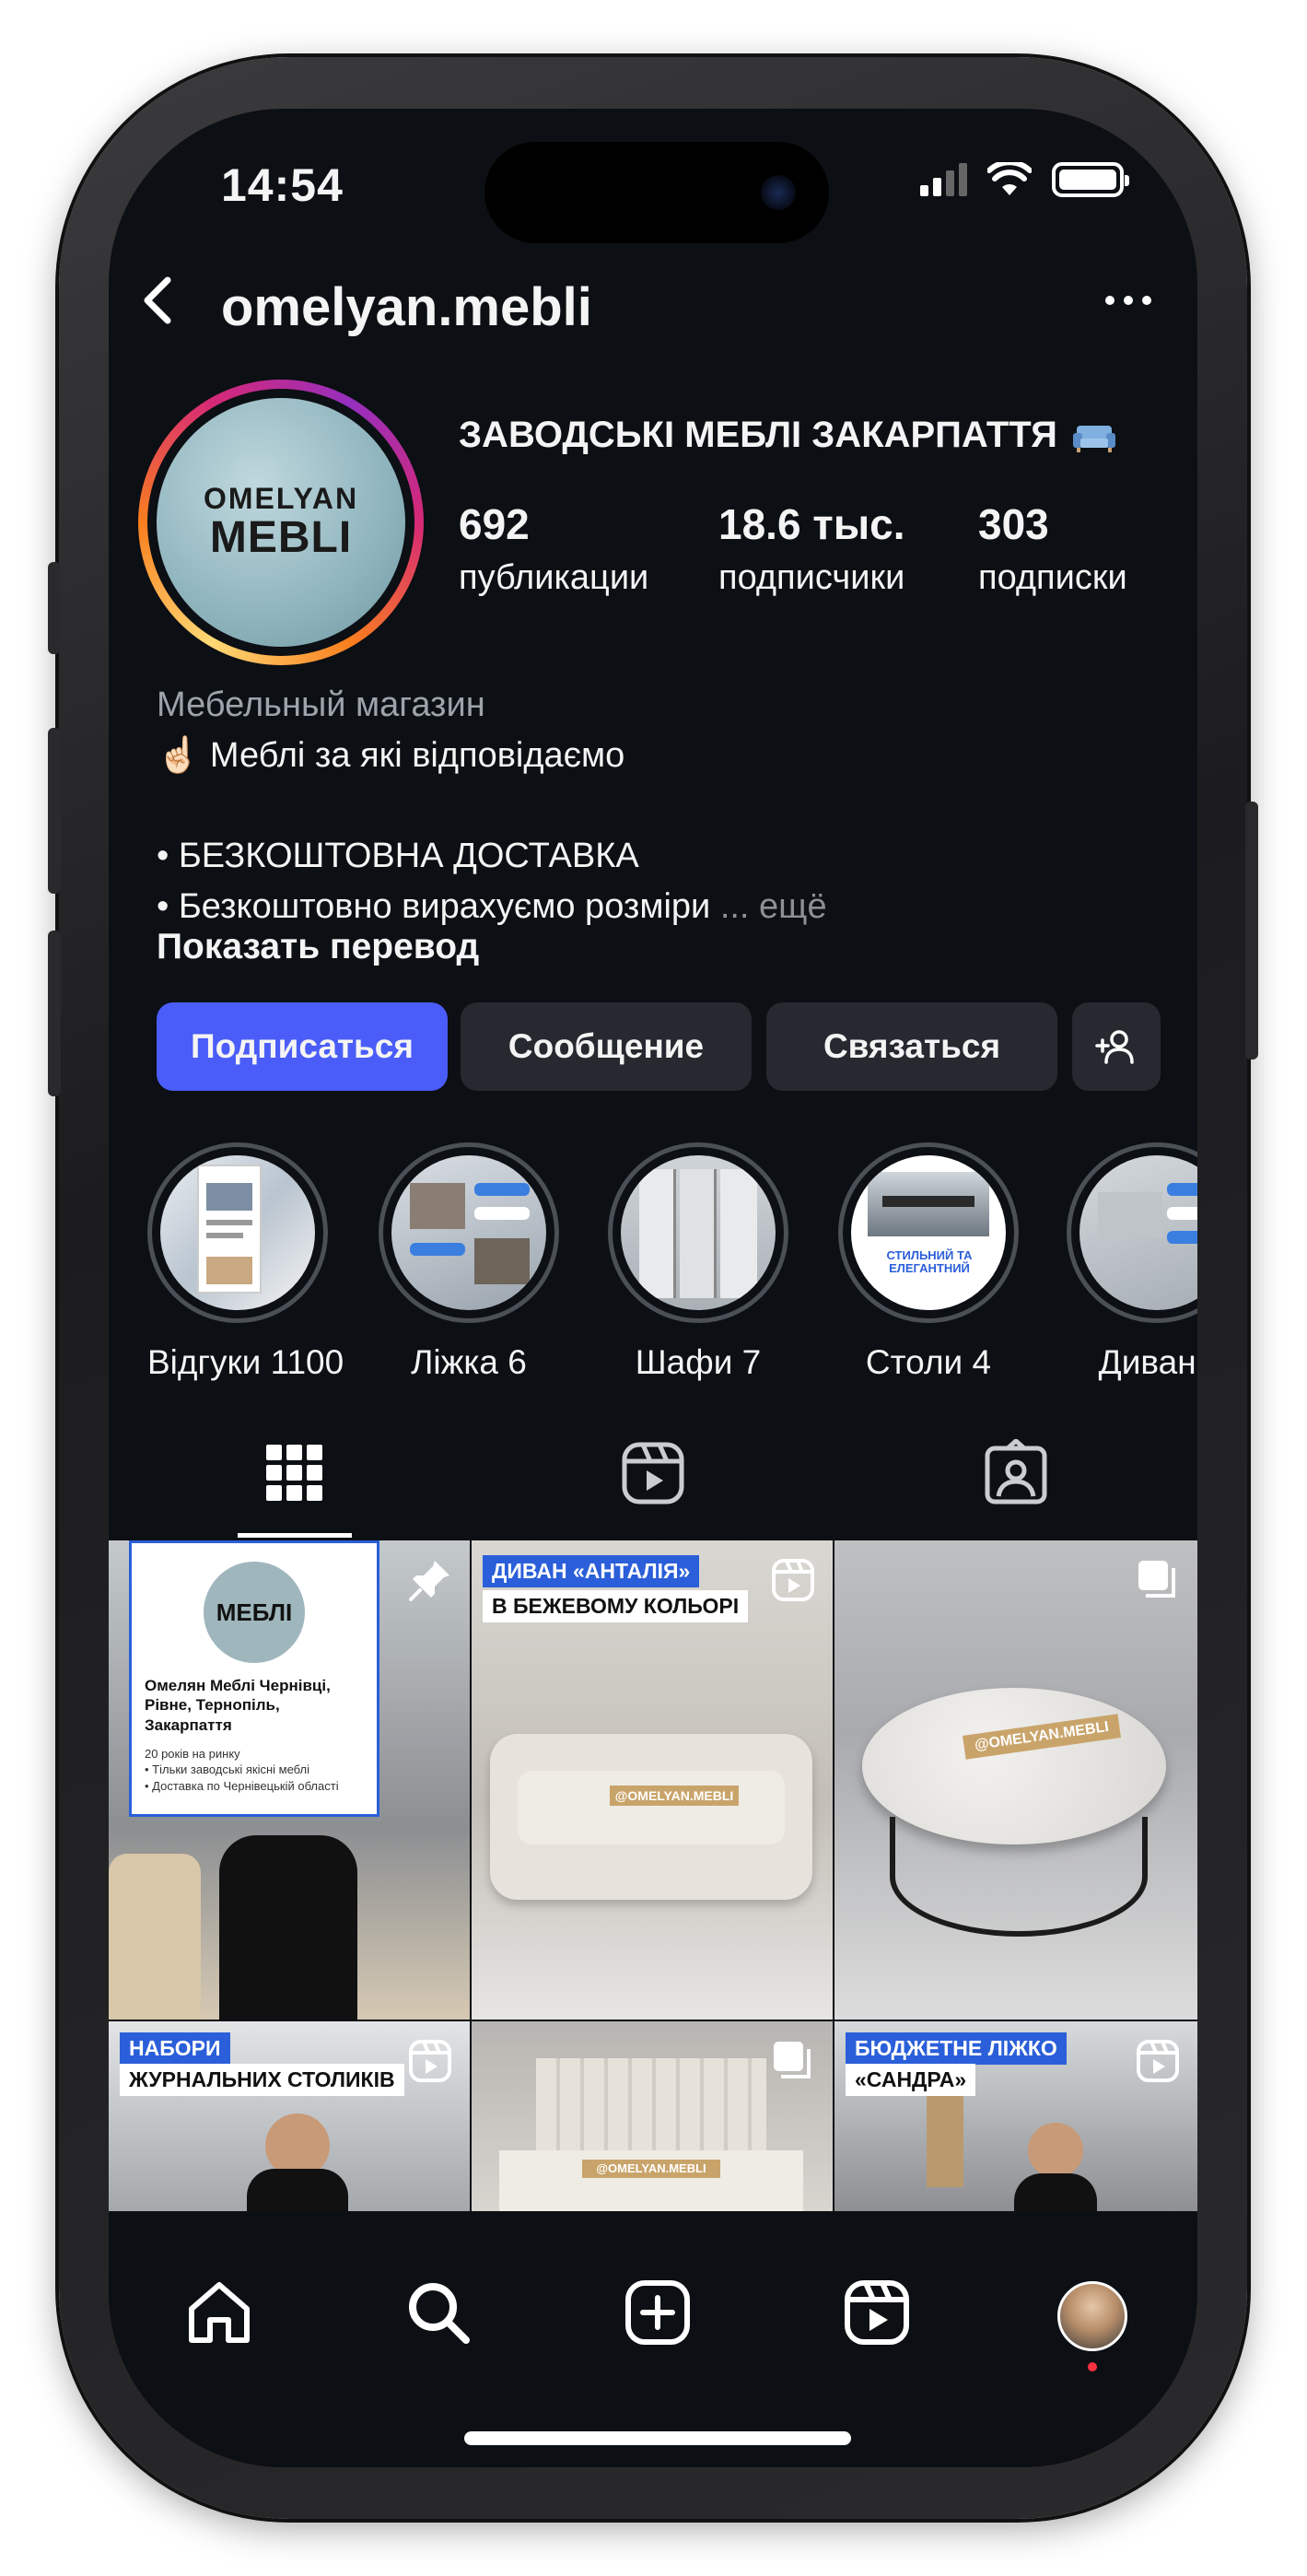  Describe the element at coordinates (295, 1535) in the screenshot. I see `tab-active-indicator` at that location.